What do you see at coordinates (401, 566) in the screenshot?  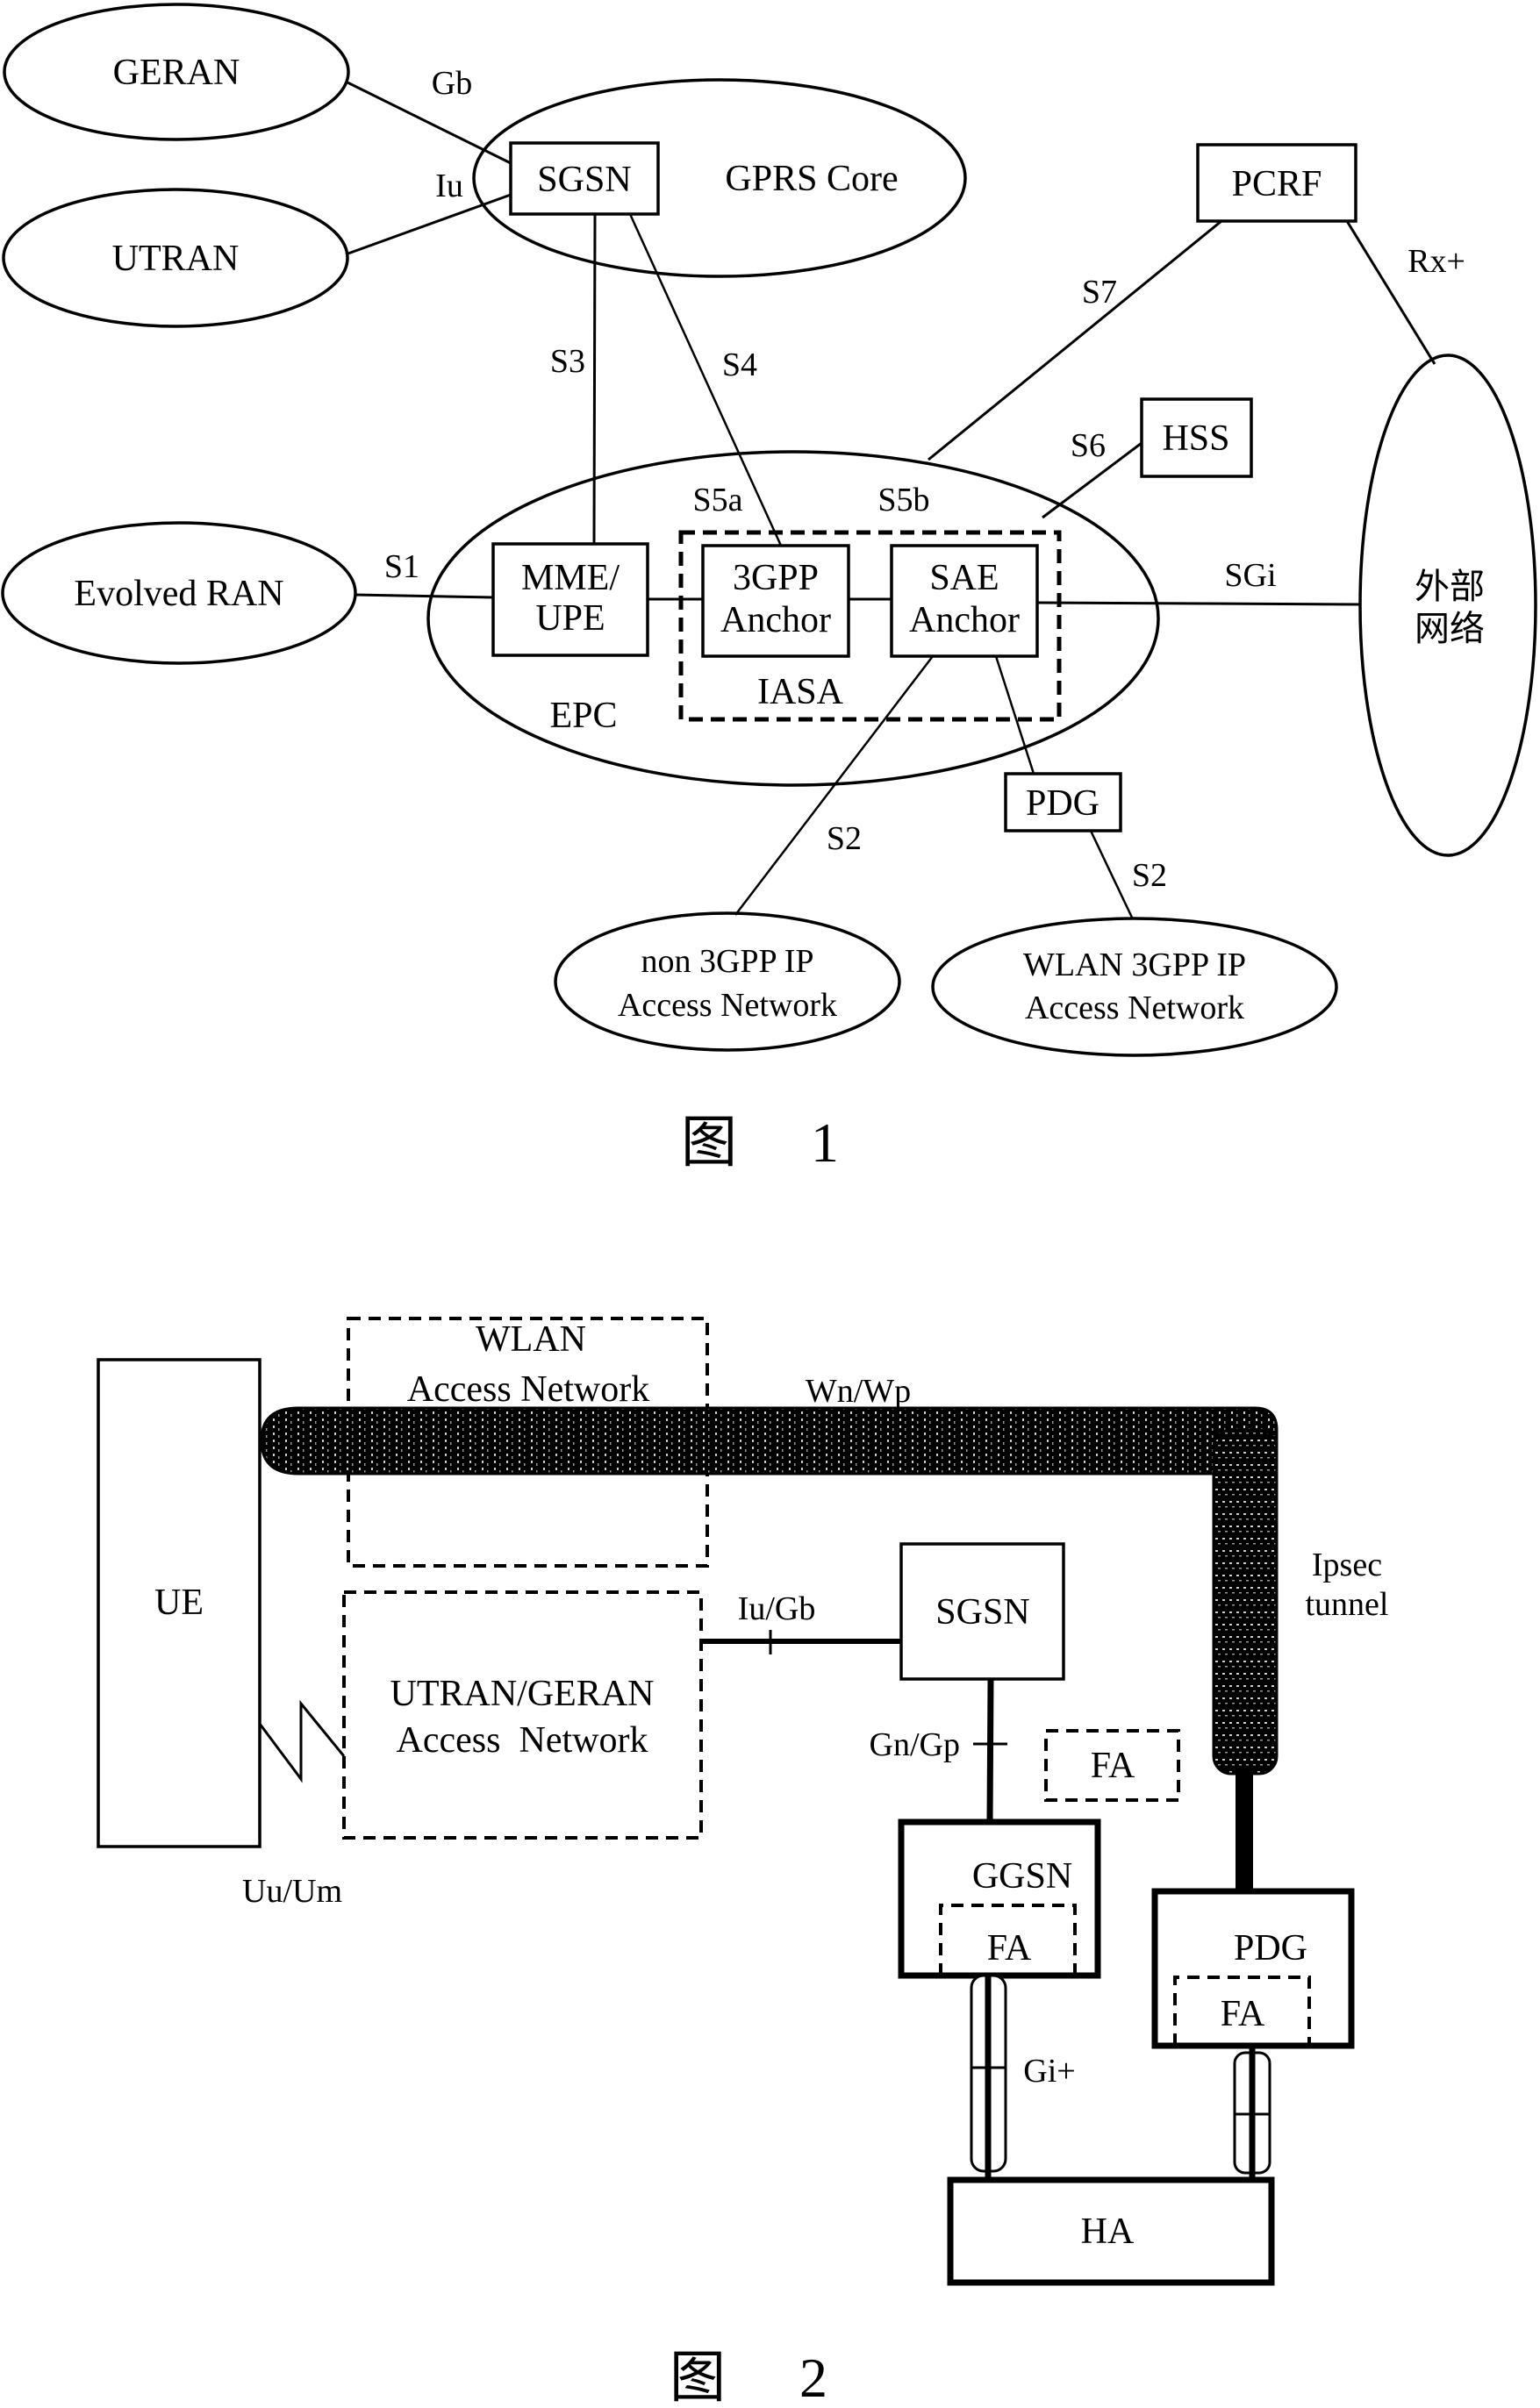 I see `s1-interface-label: S1` at bounding box center [401, 566].